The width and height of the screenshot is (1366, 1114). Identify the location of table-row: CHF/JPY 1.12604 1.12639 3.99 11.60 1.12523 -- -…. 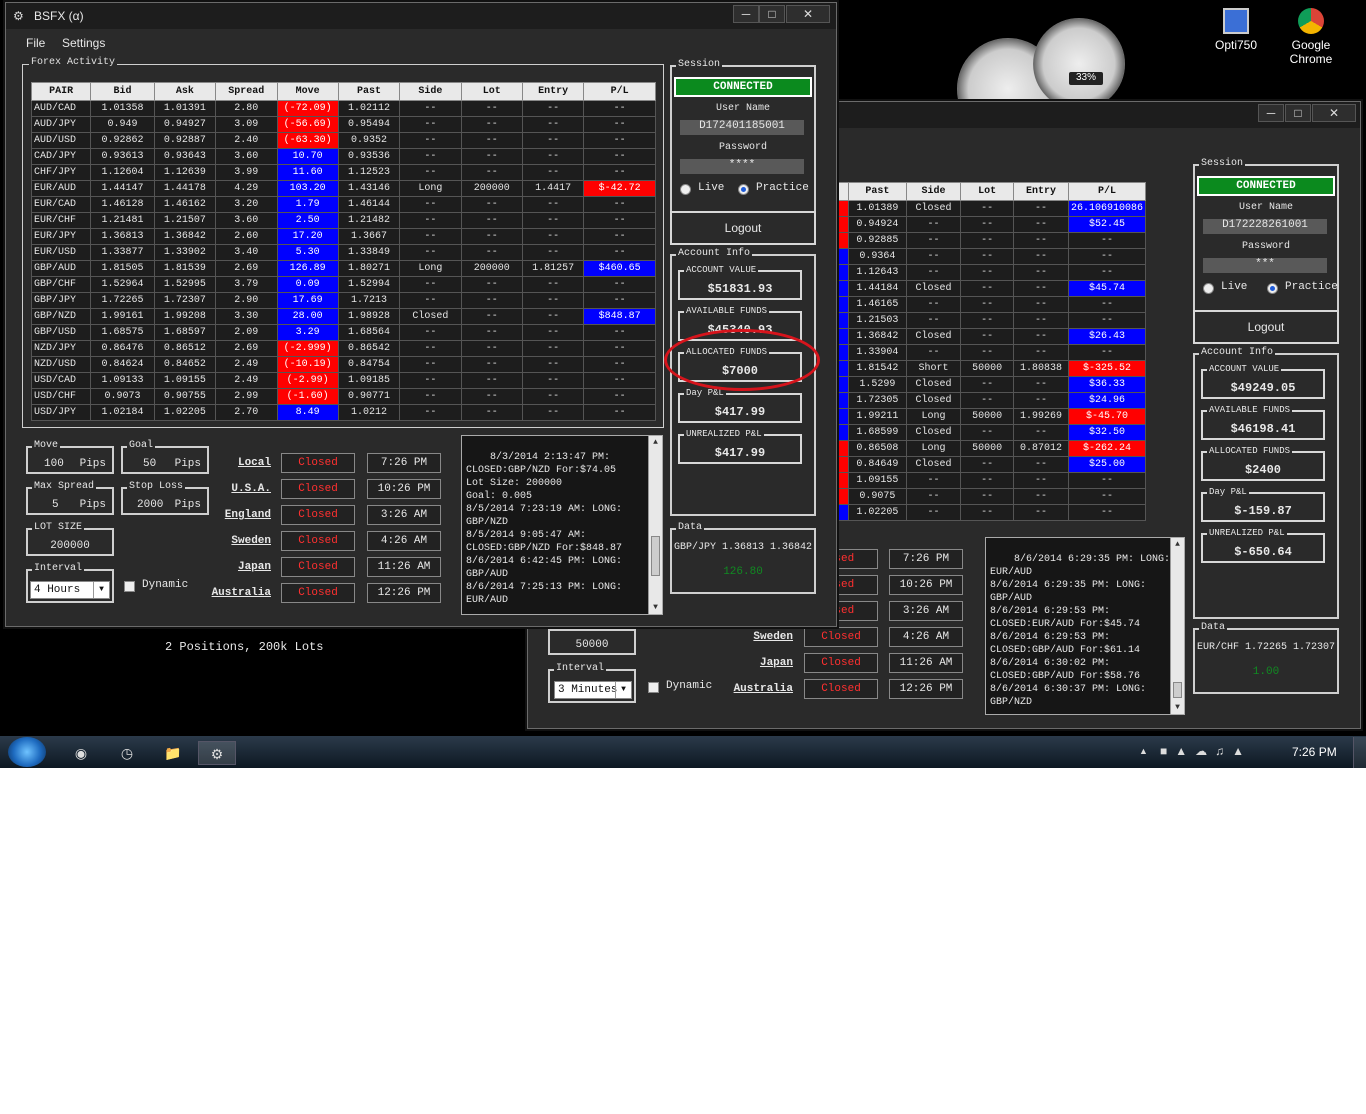
(343, 172).